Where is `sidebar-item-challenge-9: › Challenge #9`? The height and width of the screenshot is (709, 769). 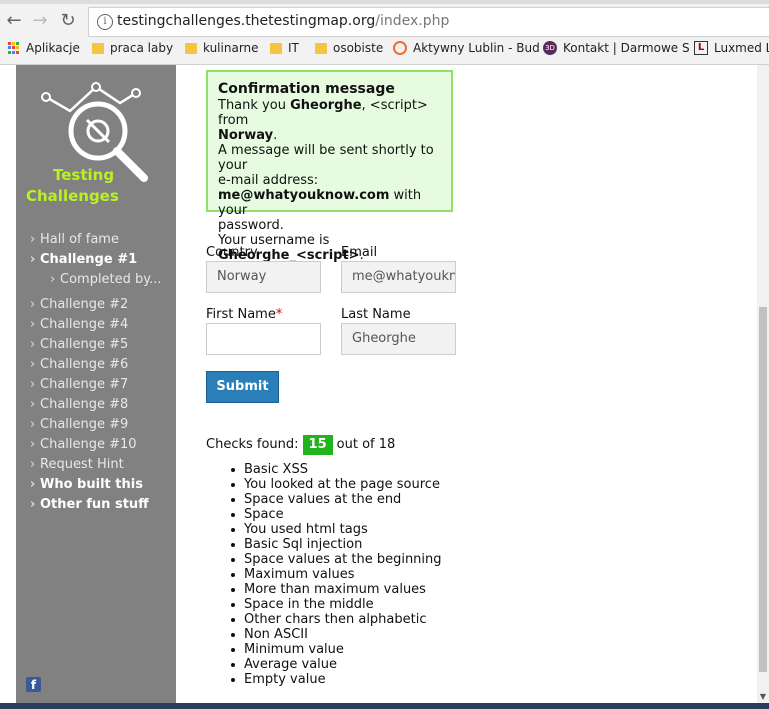 sidebar-item-challenge-9: › Challenge #9 is located at coordinates (96, 425).